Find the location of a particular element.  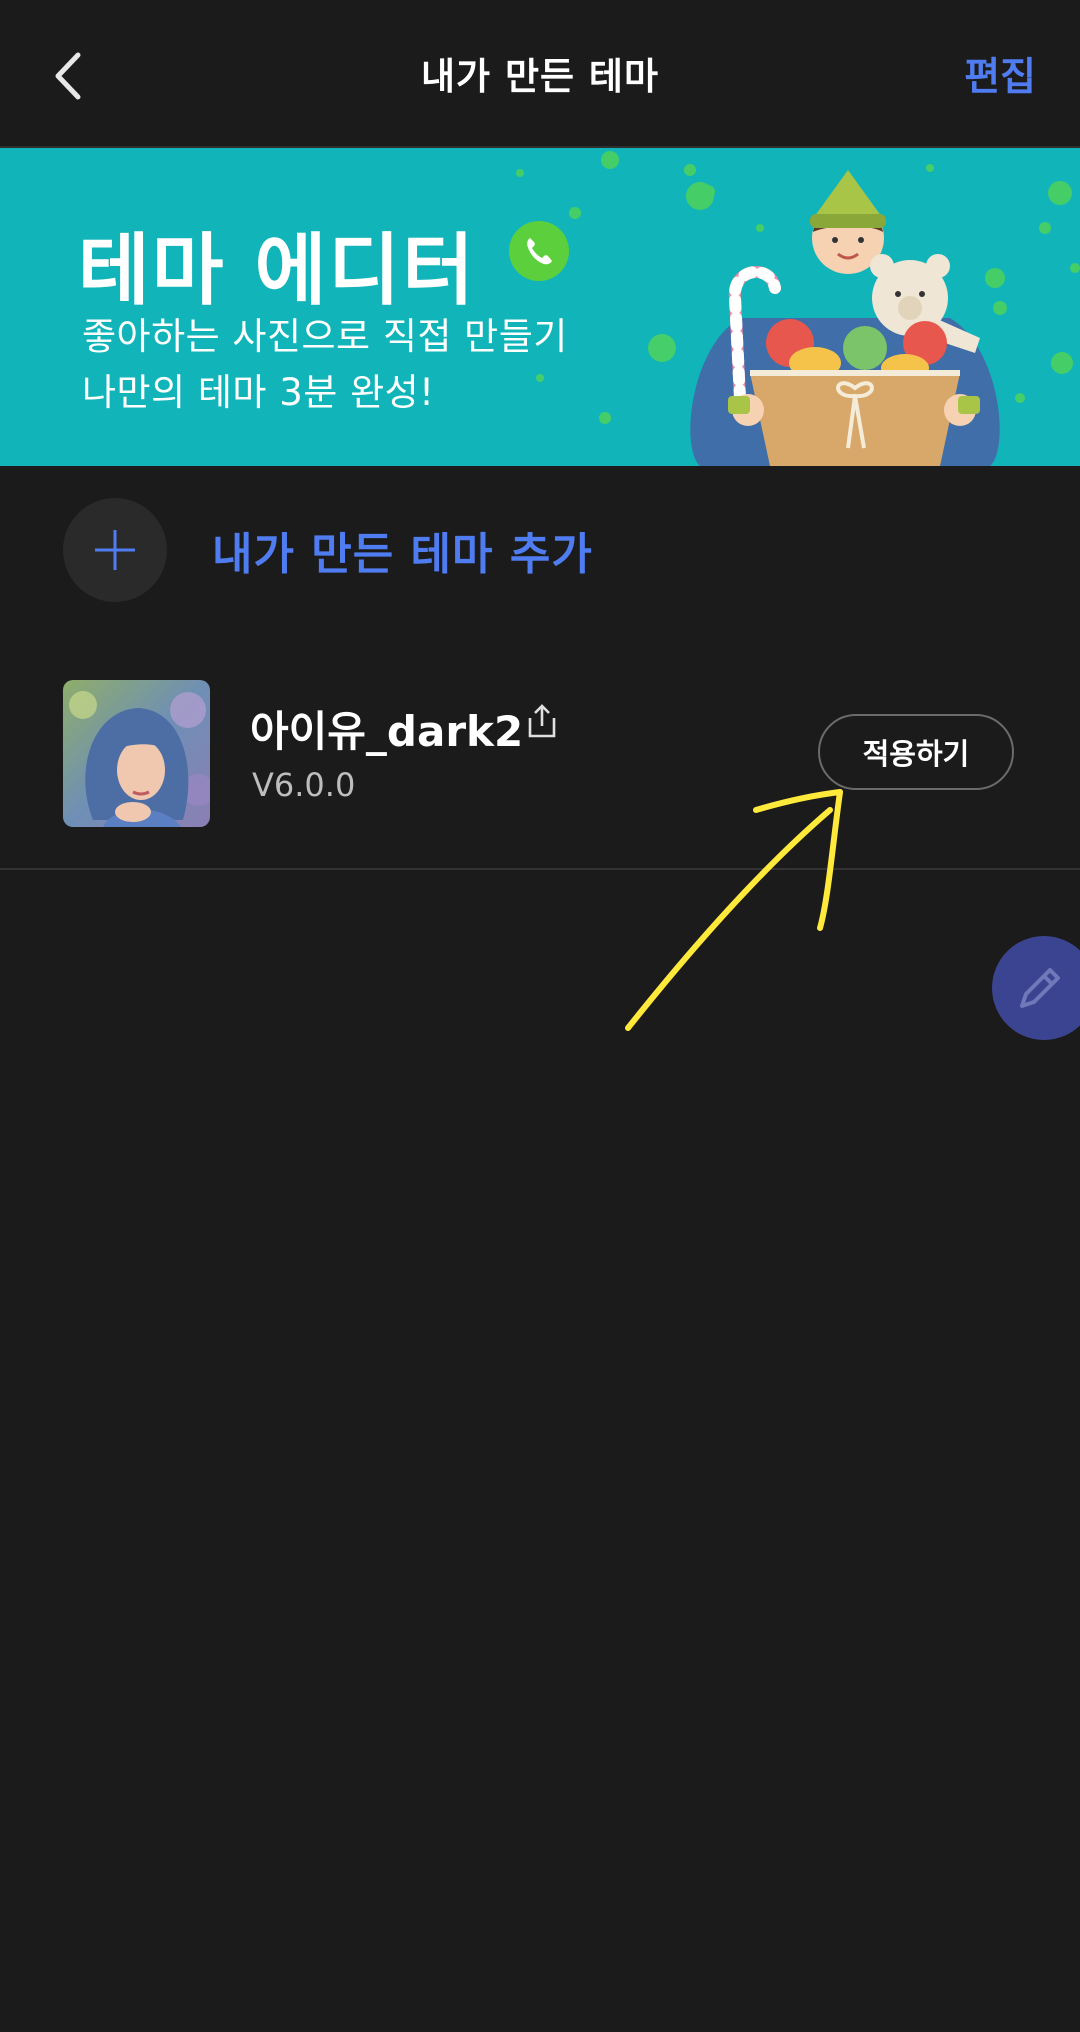

pencil-icon is located at coordinates (1040, 988).